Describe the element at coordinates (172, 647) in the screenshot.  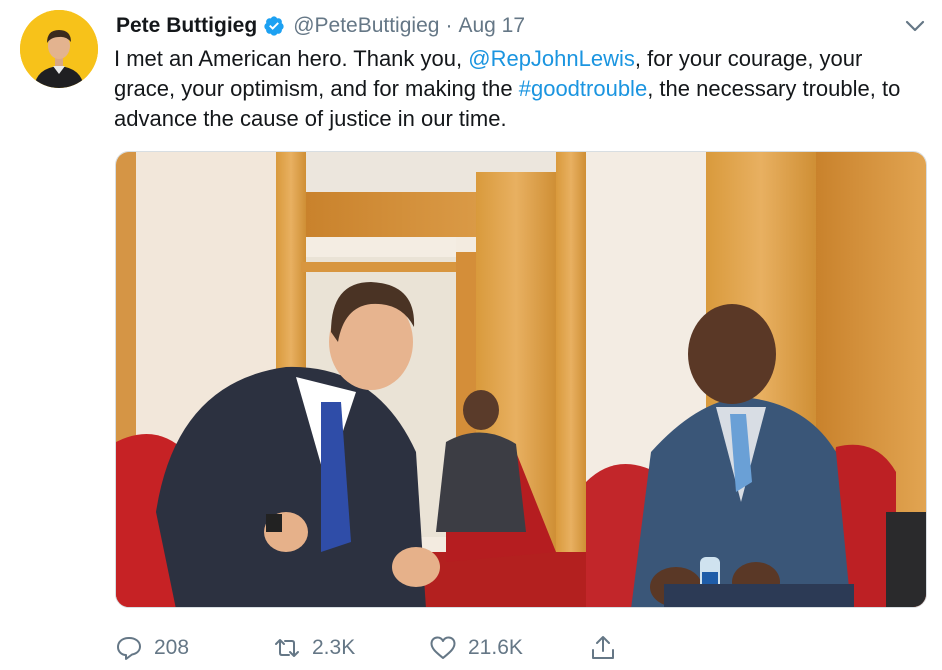
I see `reply-count: 208` at that location.